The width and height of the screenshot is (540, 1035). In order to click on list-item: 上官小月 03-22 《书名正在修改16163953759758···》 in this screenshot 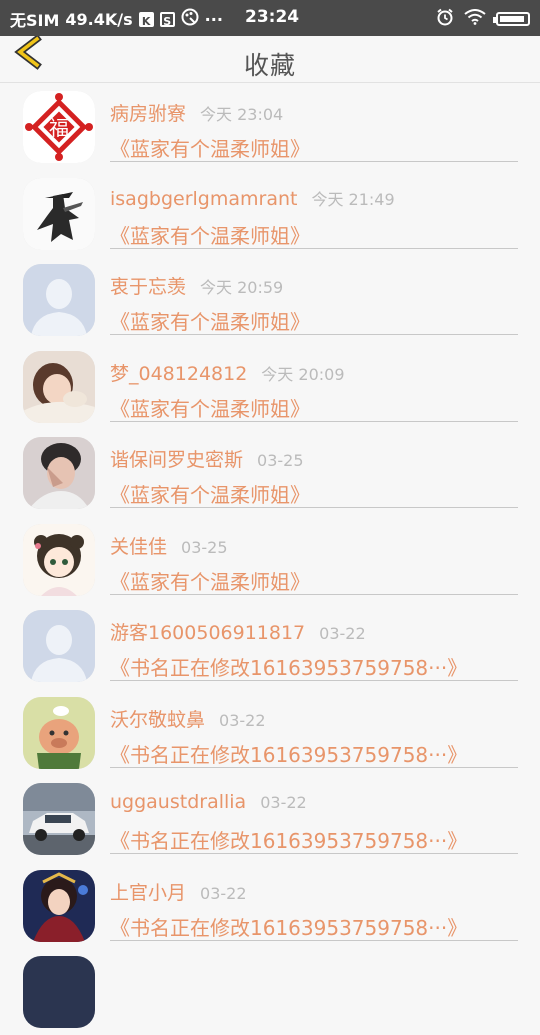, I will do `click(270, 905)`.